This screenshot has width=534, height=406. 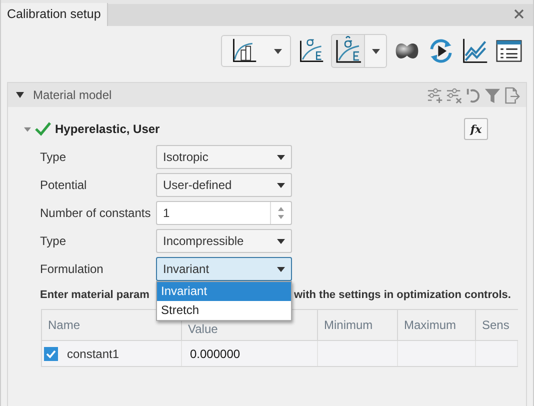 I want to click on field-label: Number of constants, so click(x=96, y=213).